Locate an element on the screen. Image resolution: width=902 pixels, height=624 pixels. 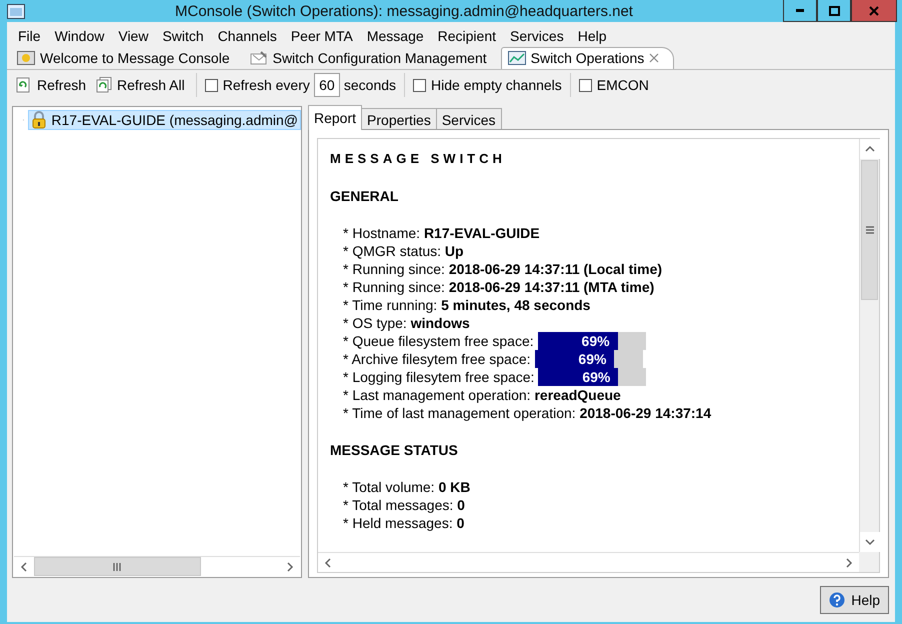
report-line: * Running since: 2018-06-29 14:37:11 (Local time) is located at coordinates (503, 269).